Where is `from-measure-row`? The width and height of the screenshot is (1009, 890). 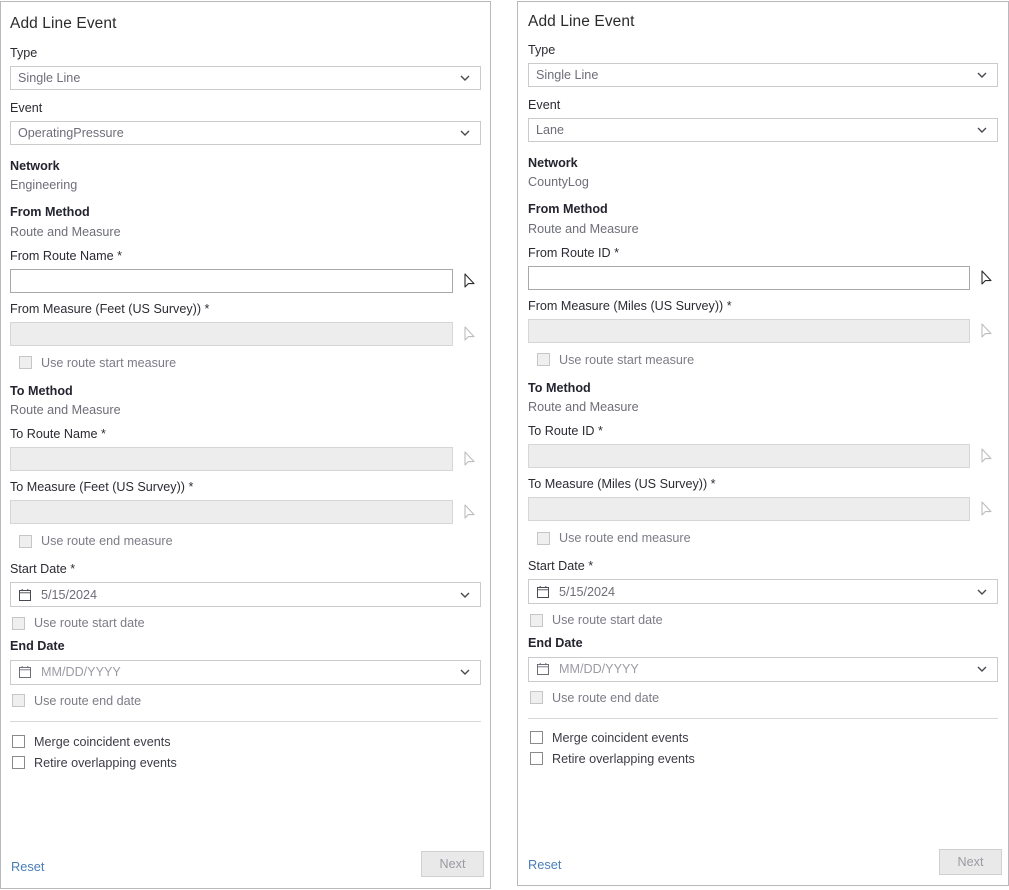
from-measure-row is located at coordinates (245, 333).